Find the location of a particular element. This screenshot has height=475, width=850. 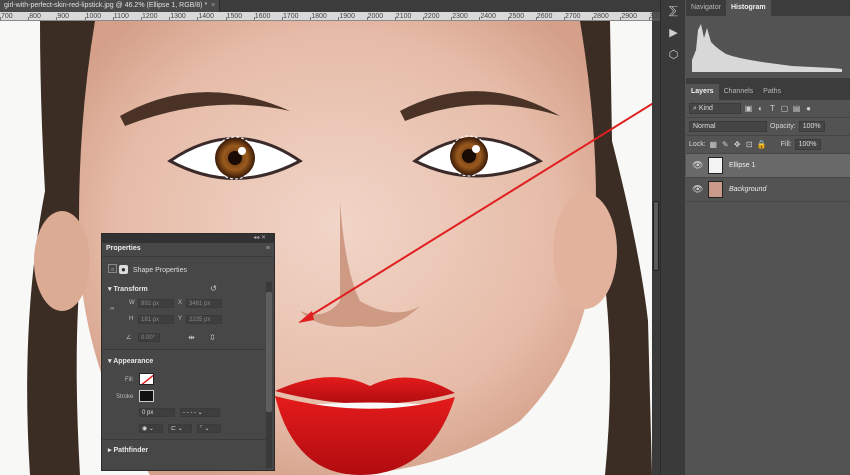

properties-title: Properties is located at coordinates (123, 248).